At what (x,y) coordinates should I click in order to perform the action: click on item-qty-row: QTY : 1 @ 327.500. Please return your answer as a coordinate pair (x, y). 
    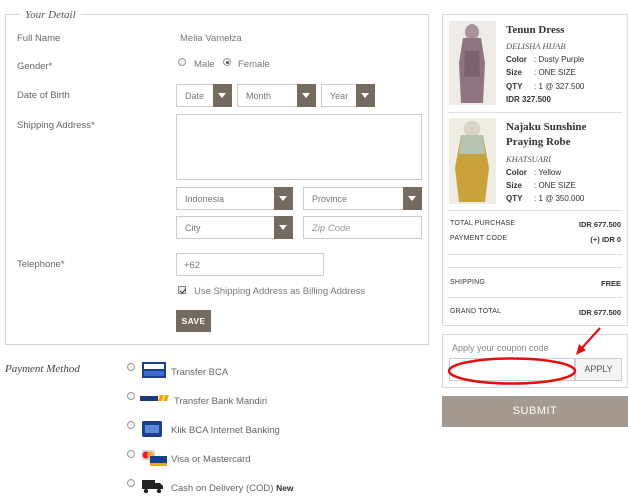
    Looking at the image, I should click on (545, 86).